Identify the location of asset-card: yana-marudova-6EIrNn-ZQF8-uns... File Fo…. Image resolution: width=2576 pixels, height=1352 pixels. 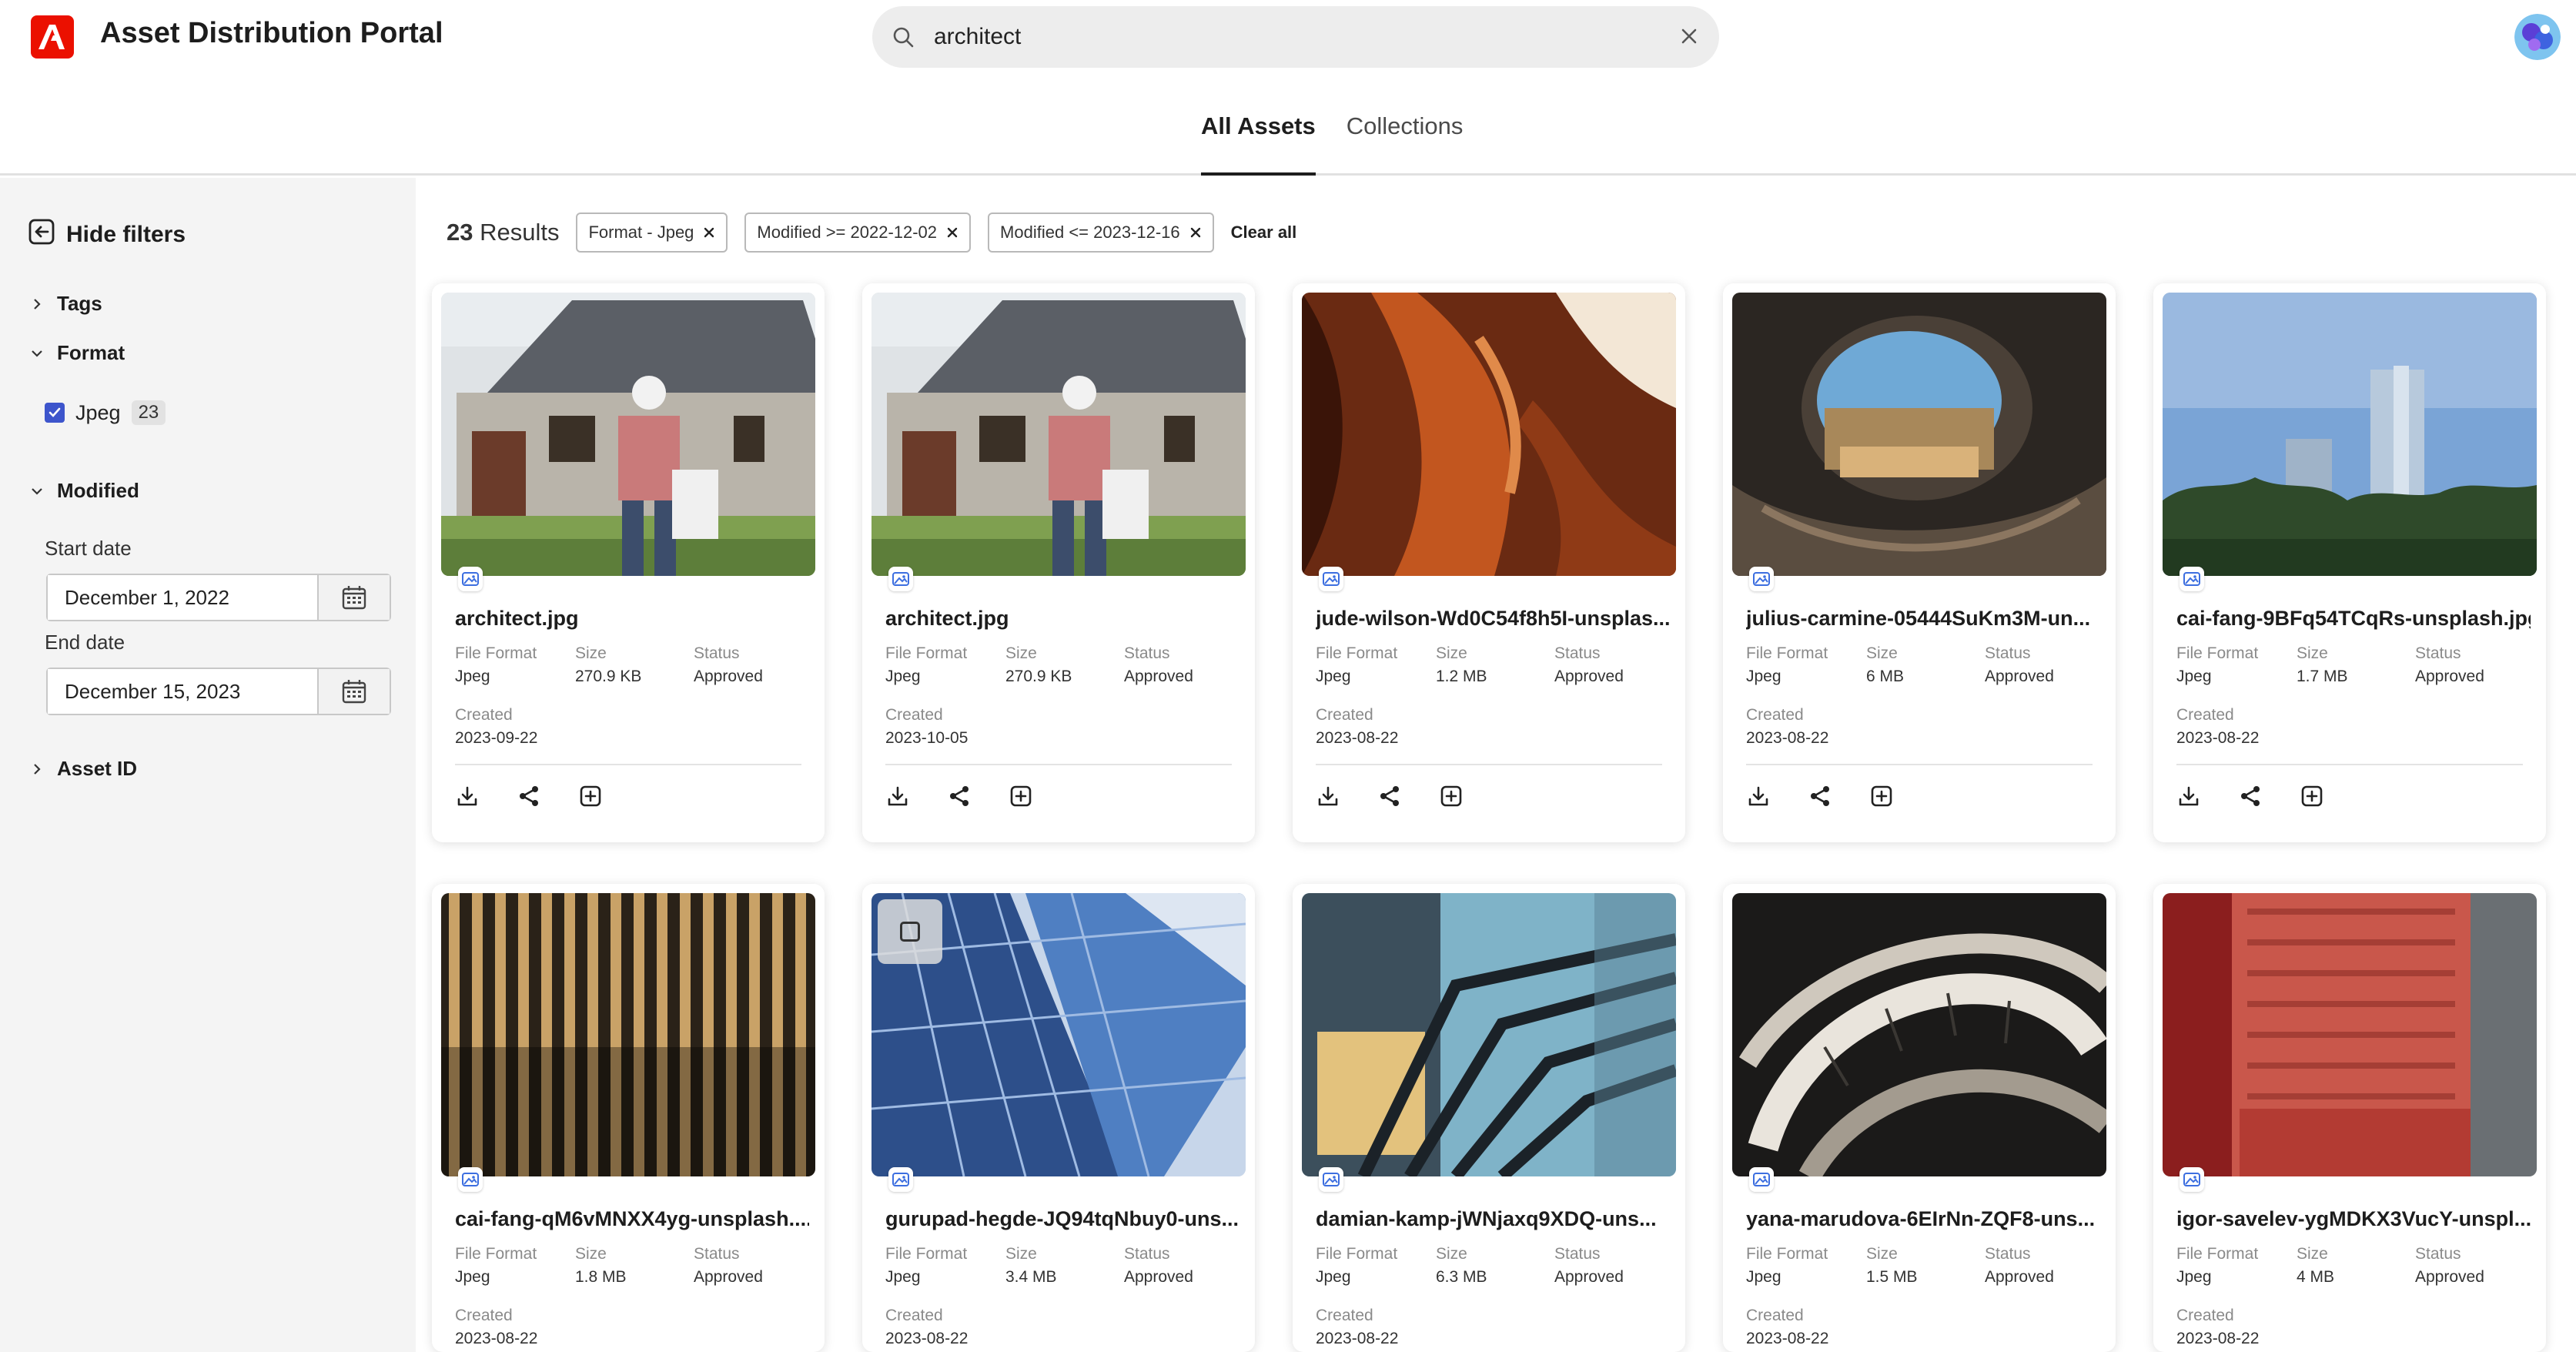
(1920, 1118).